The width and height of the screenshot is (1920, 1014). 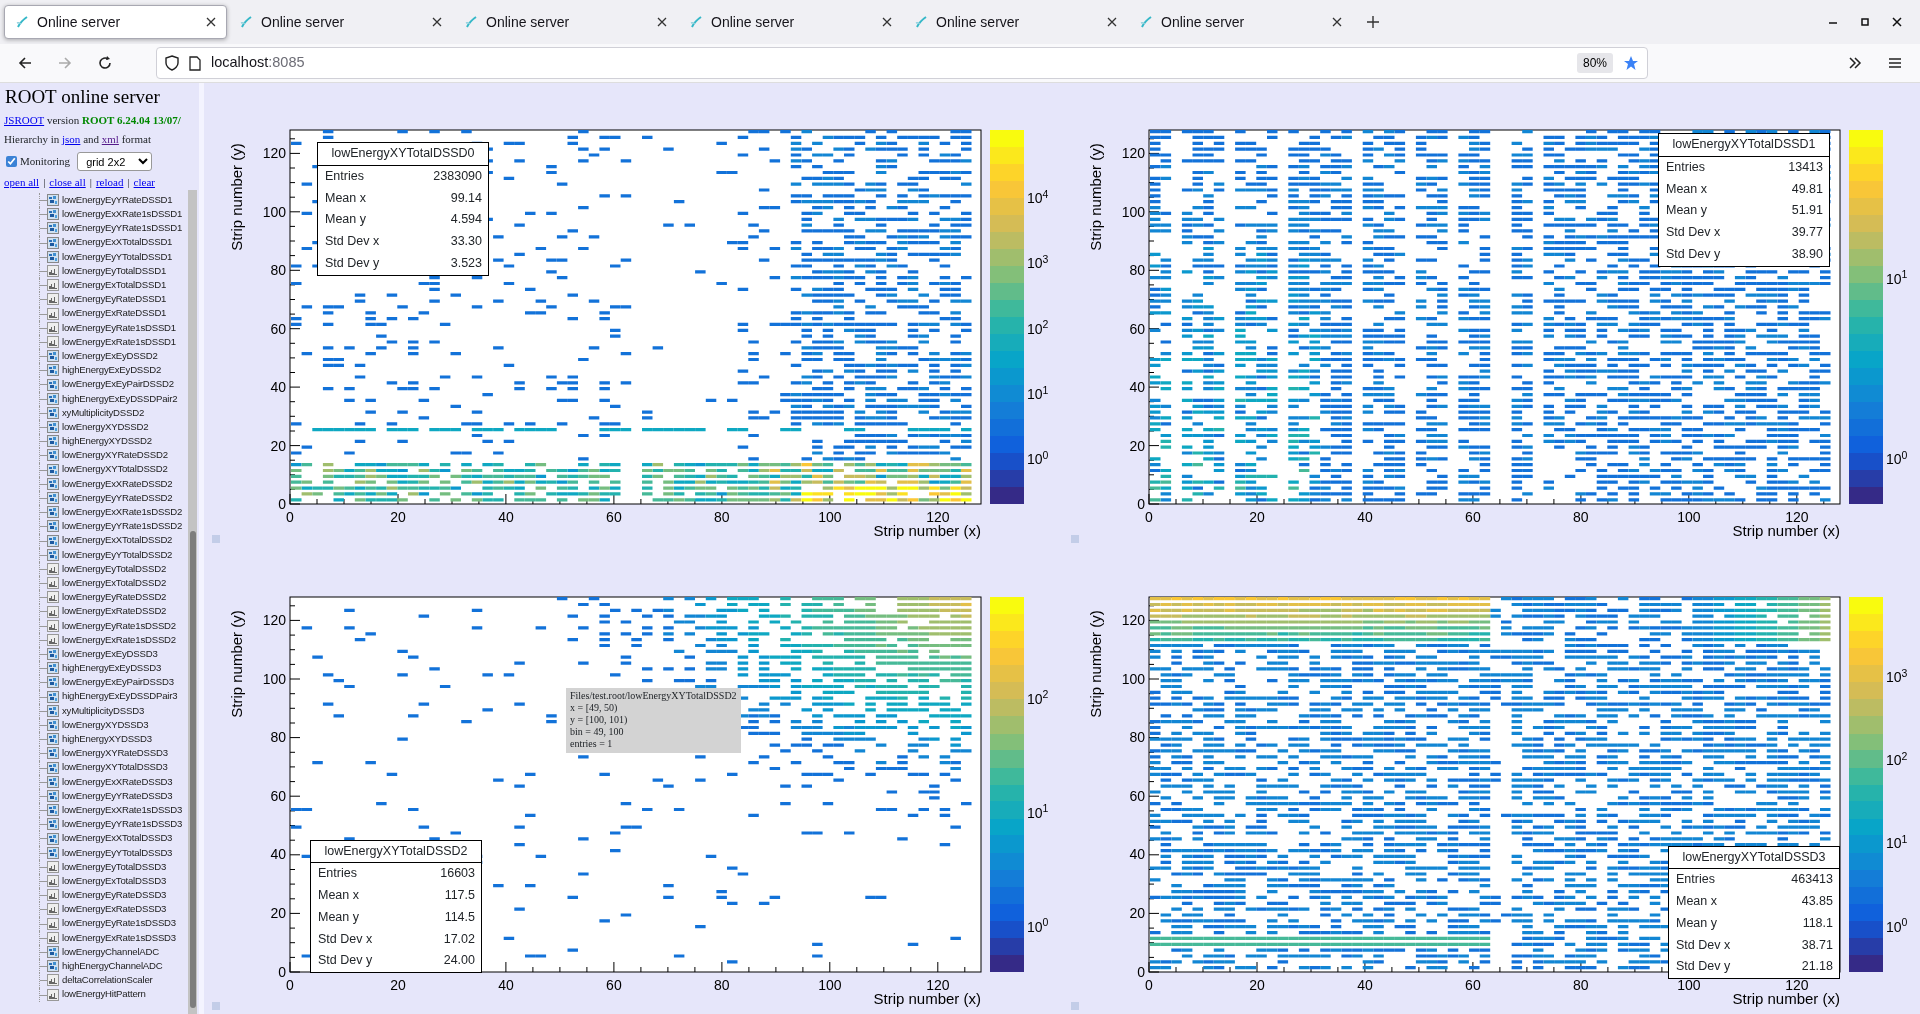 What do you see at coordinates (107, 441) in the screenshot?
I see `tree-item: highEnergyXYDSSD2` at bounding box center [107, 441].